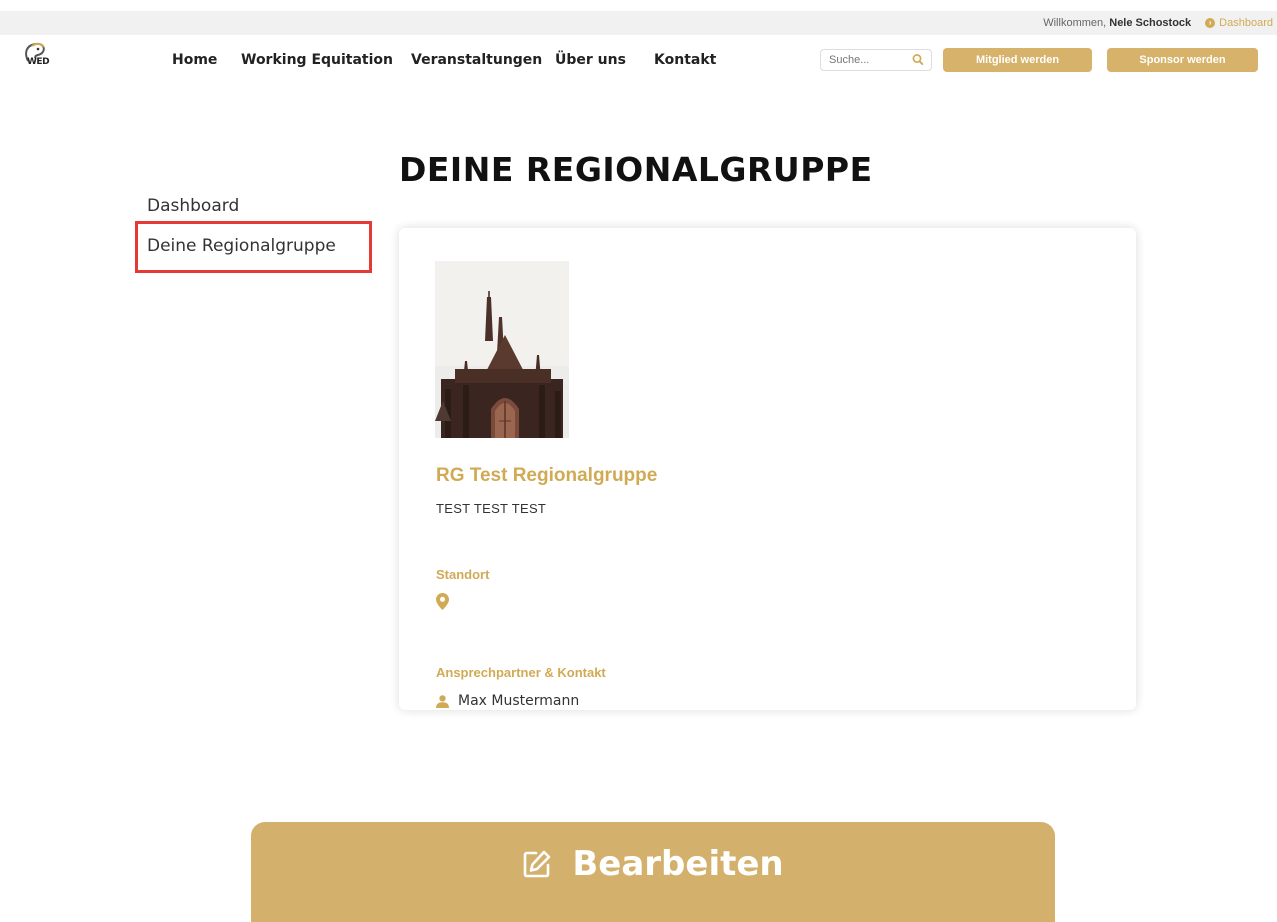 Image resolution: width=1277 pixels, height=922 pixels. I want to click on top-utility-bar: Willkommen, Nele Schostock › Dashboard, so click(638, 23).